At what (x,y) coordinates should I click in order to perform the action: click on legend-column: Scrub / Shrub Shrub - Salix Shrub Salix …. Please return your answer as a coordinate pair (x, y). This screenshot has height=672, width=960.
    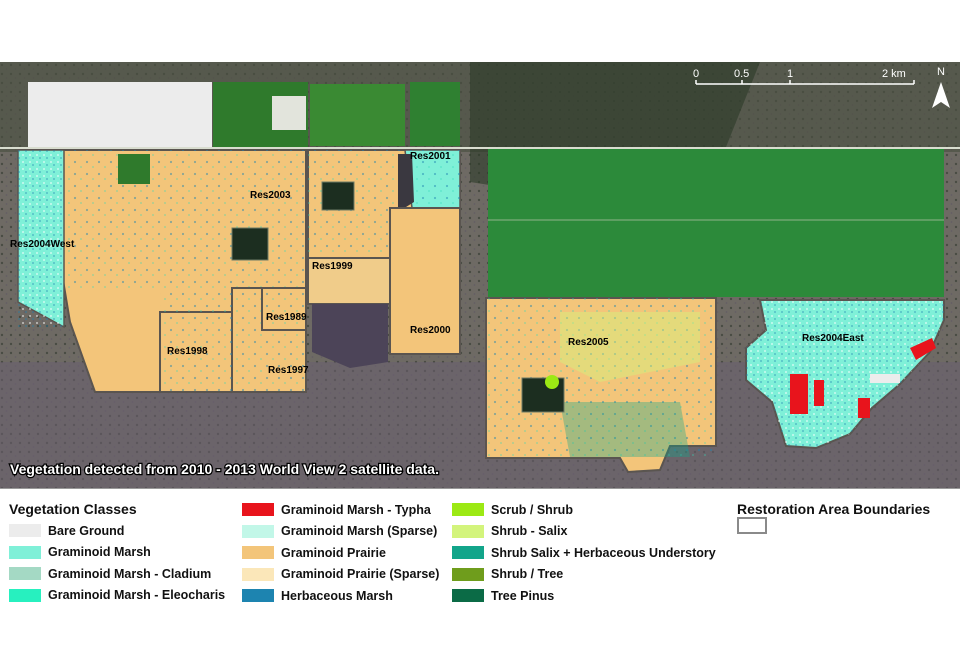
    Looking at the image, I should click on (584, 553).